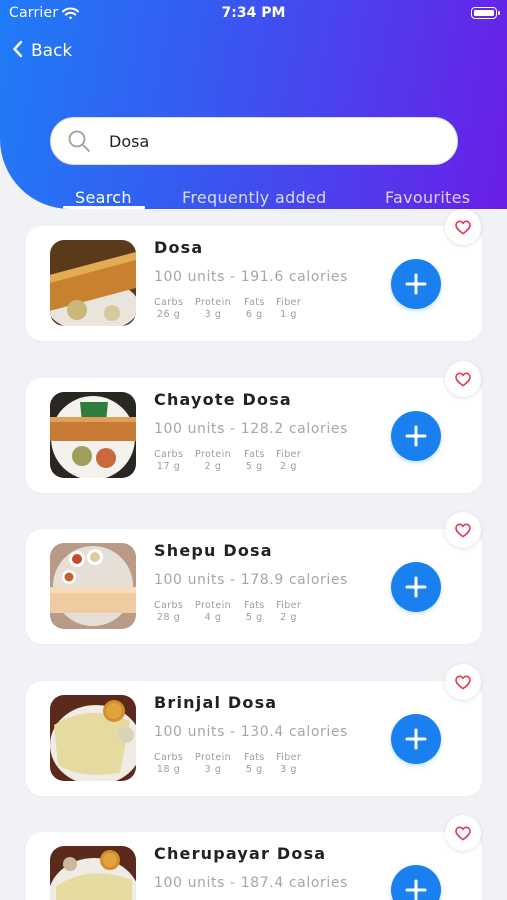  What do you see at coordinates (251, 732) in the screenshot?
I see `food-serving-info: 100 units - 130.4 calories` at bounding box center [251, 732].